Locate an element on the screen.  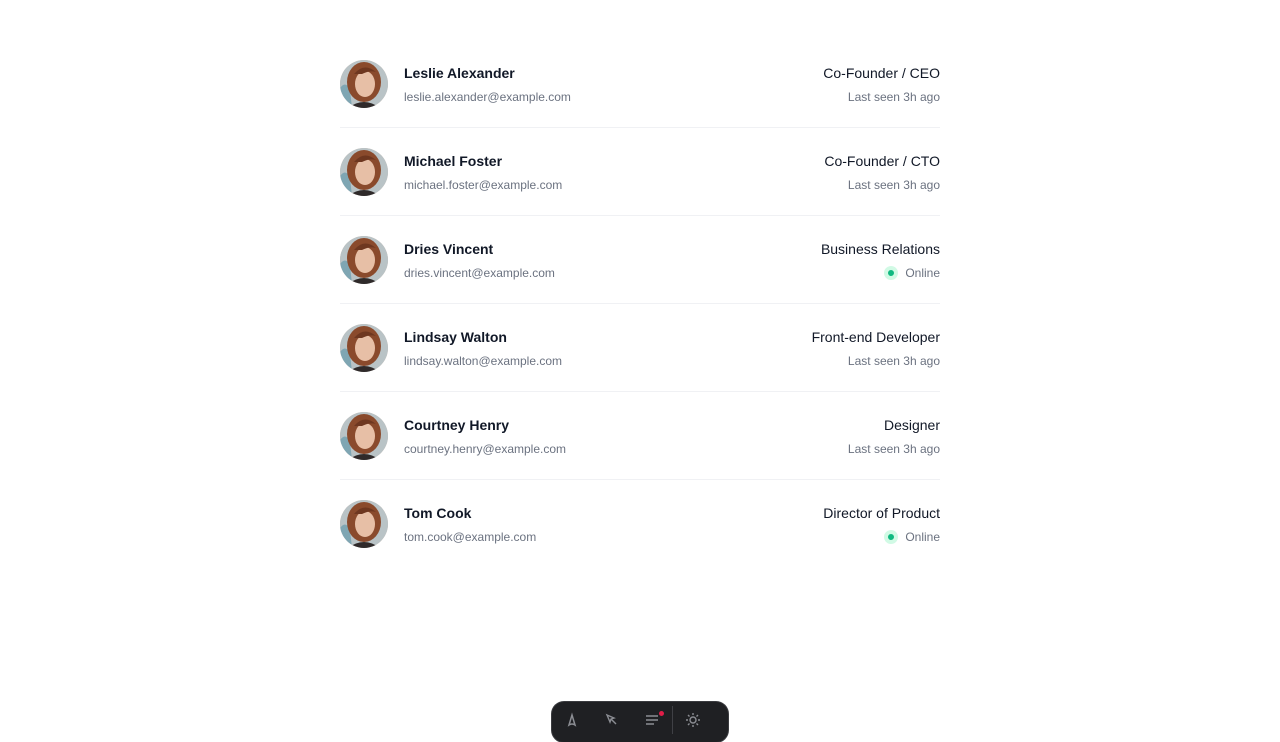
astro-logo-icon is located at coordinates (572, 722).